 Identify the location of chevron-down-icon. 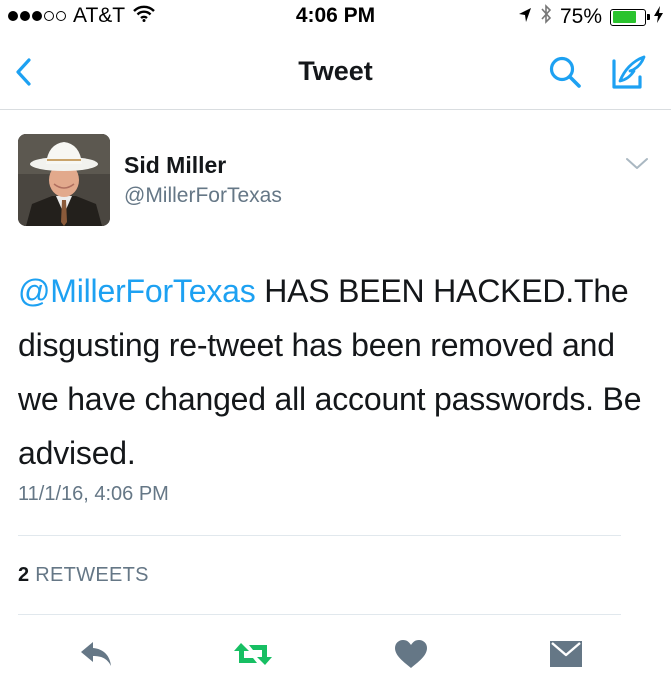
(637, 163).